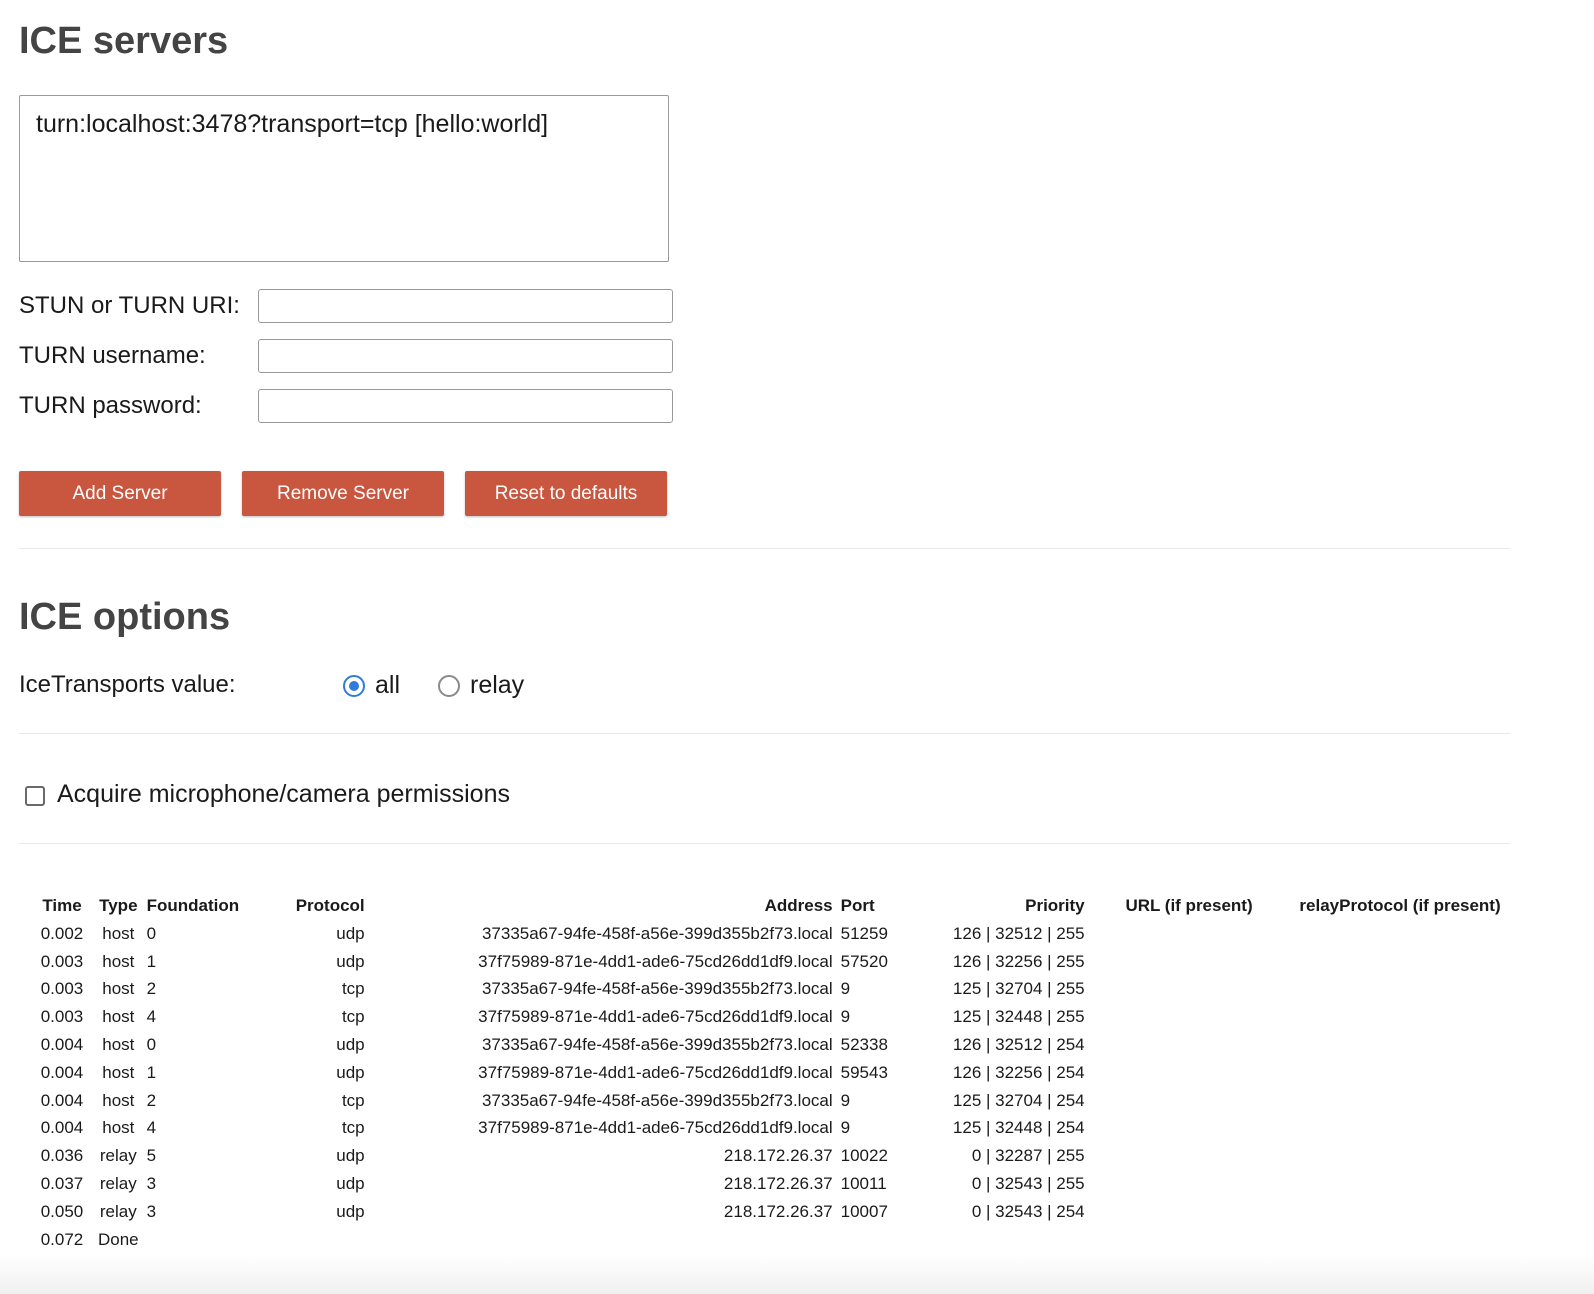 This screenshot has width=1594, height=1294. What do you see at coordinates (1189, 905) in the screenshot?
I see `header-url: URL (if present)` at bounding box center [1189, 905].